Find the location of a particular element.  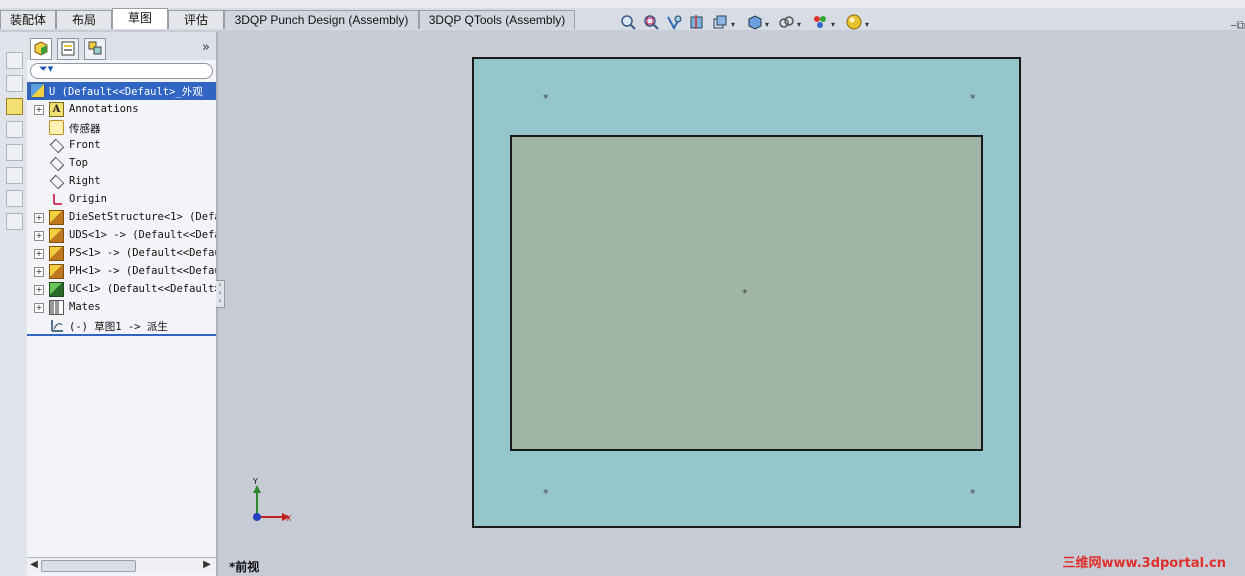

mates-icon is located at coordinates (56, 307).